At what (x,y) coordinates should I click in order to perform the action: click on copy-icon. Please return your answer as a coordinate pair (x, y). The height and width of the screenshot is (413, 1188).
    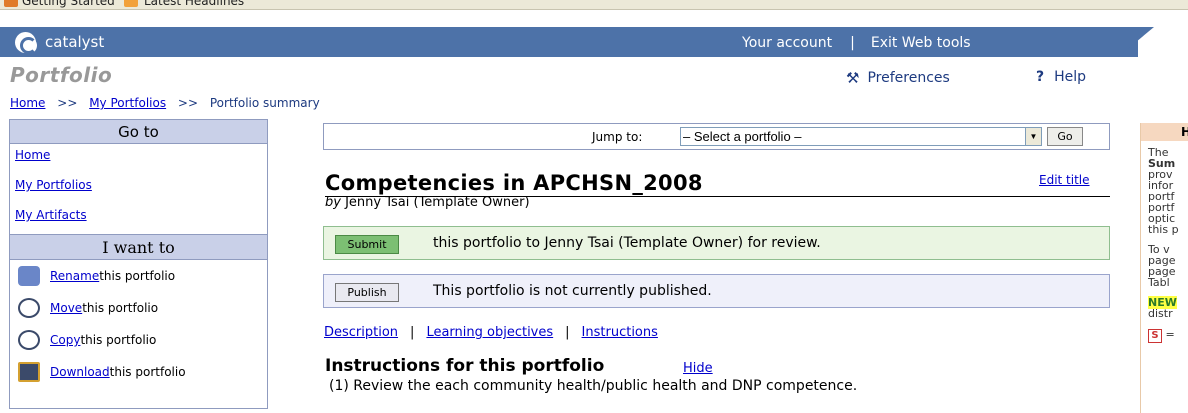
    Looking at the image, I should click on (29, 340).